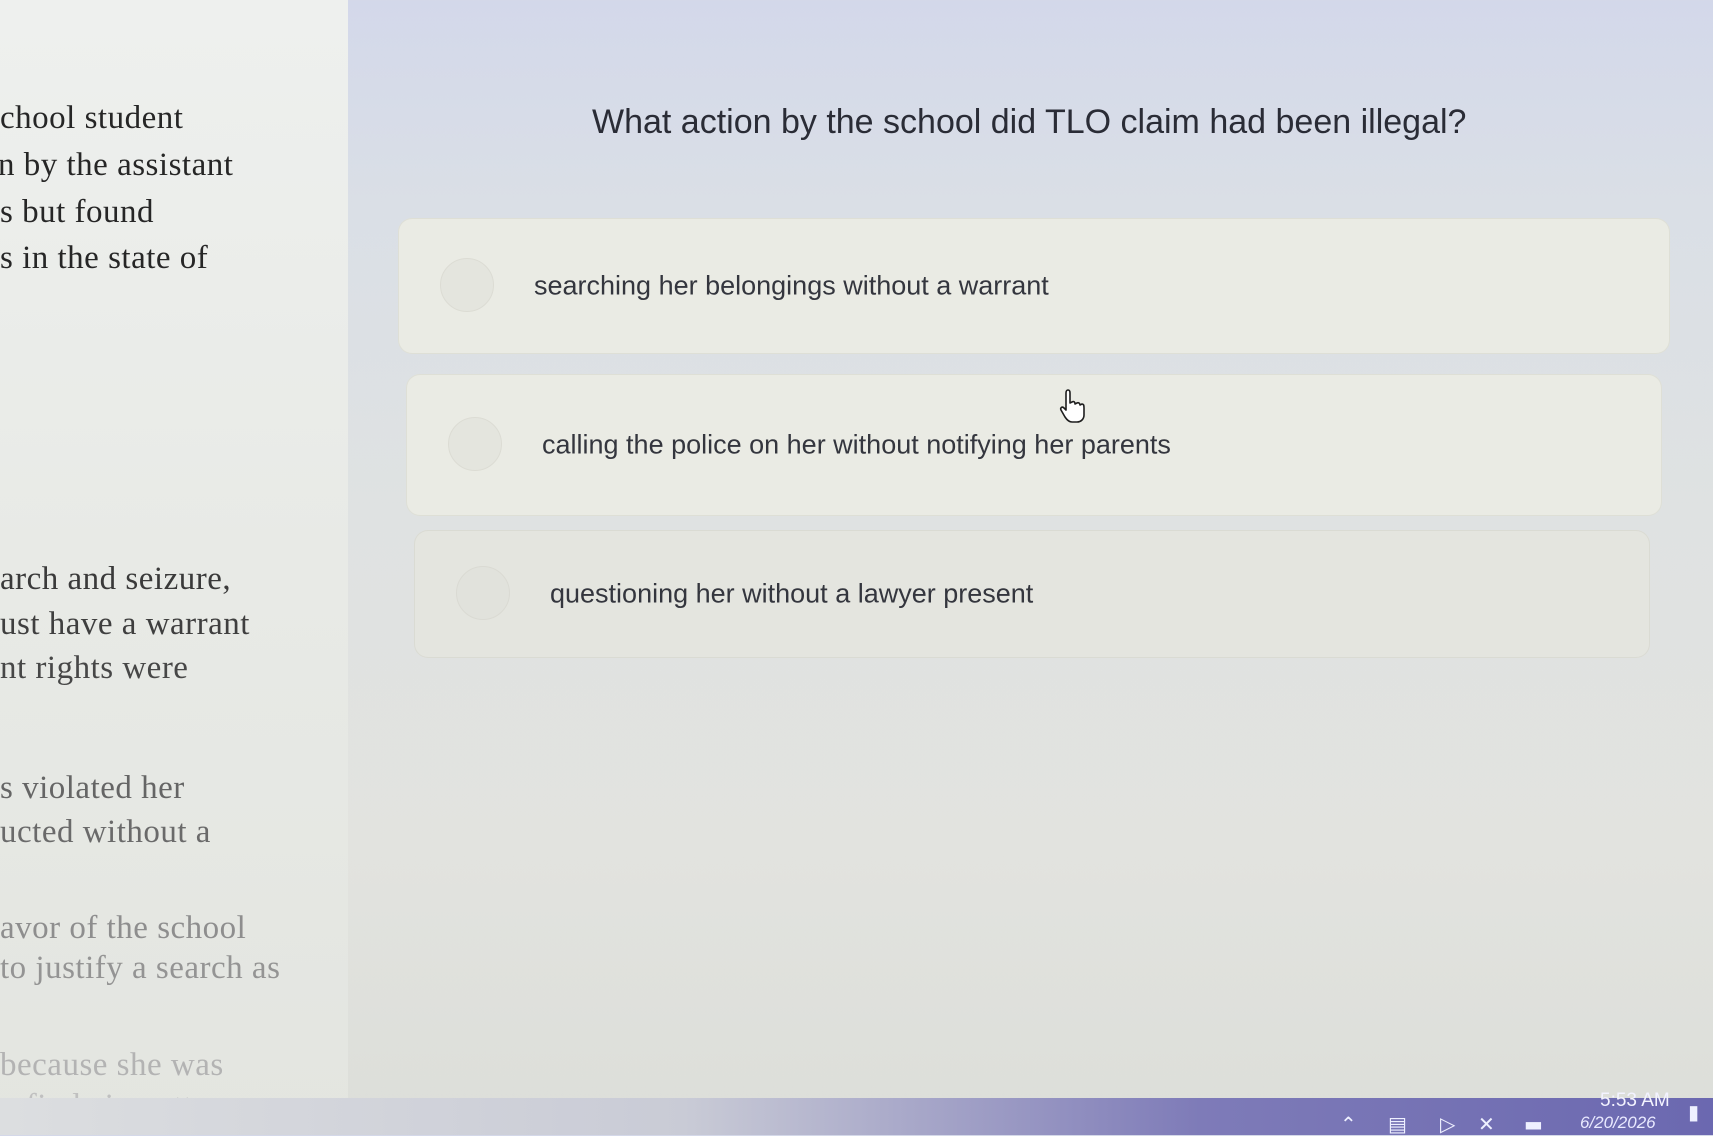 This screenshot has width=1713, height=1136. I want to click on clock-time: 5:53 AM, so click(1635, 1101).